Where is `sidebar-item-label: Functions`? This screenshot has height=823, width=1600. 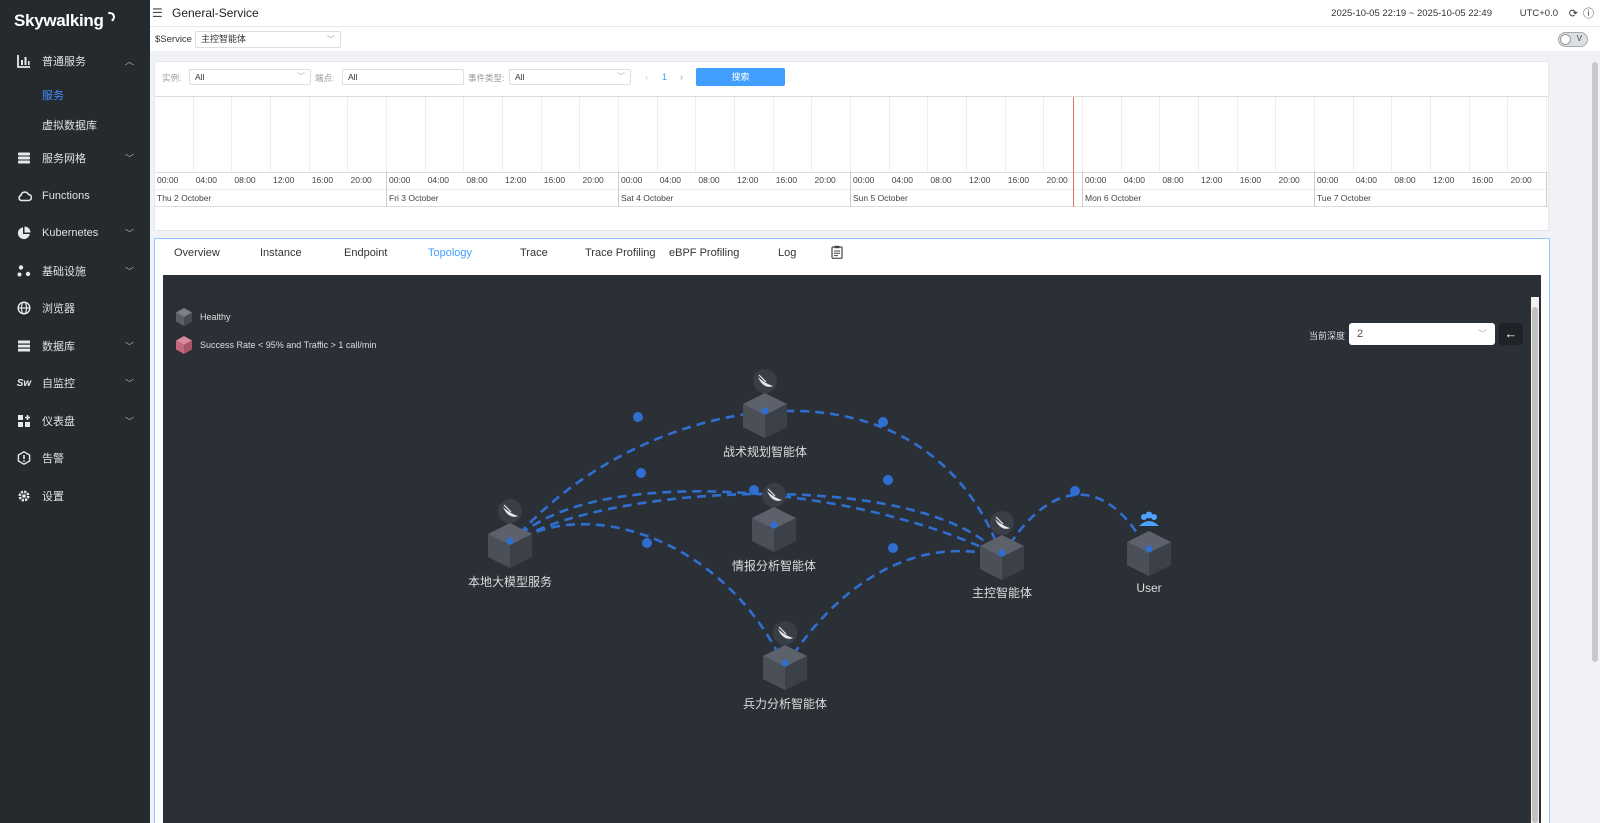 sidebar-item-label: Functions is located at coordinates (66, 195).